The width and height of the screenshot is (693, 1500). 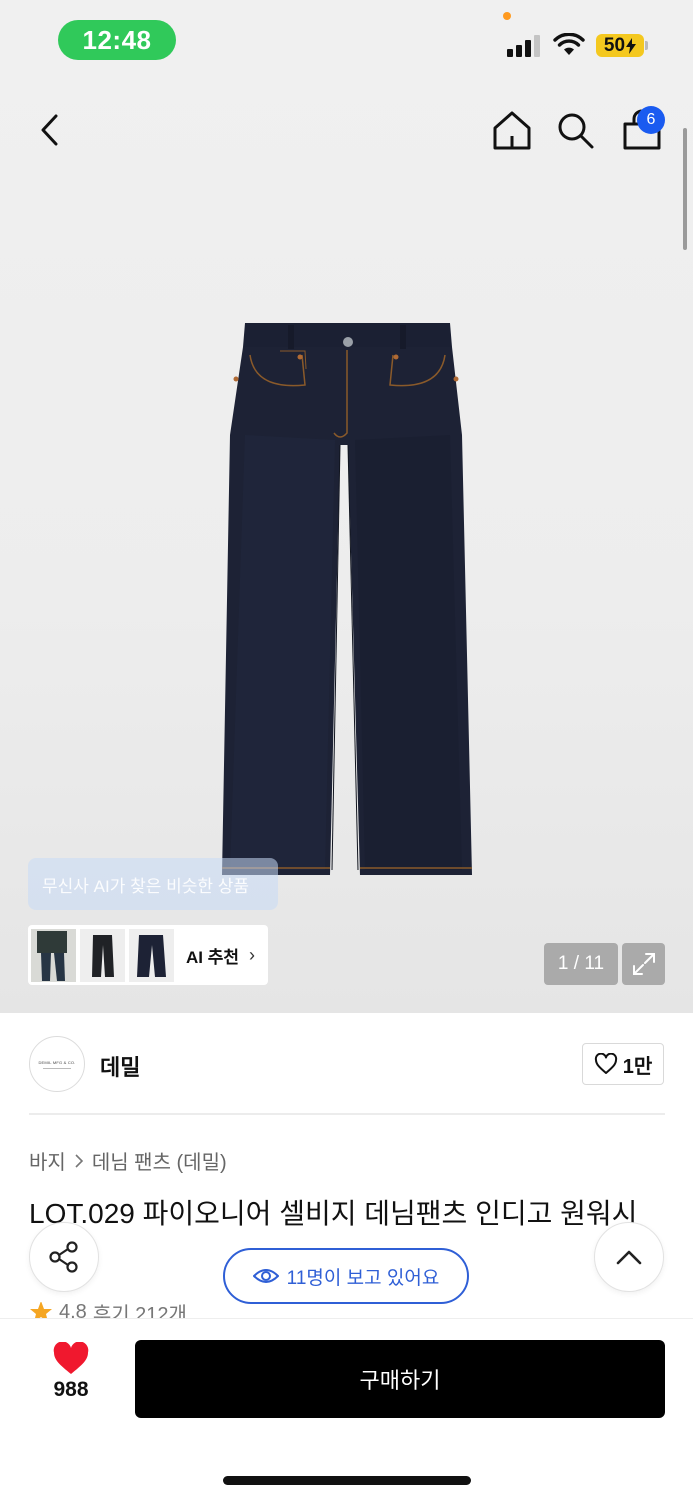 What do you see at coordinates (575, 130) in the screenshot?
I see `search-icon` at bounding box center [575, 130].